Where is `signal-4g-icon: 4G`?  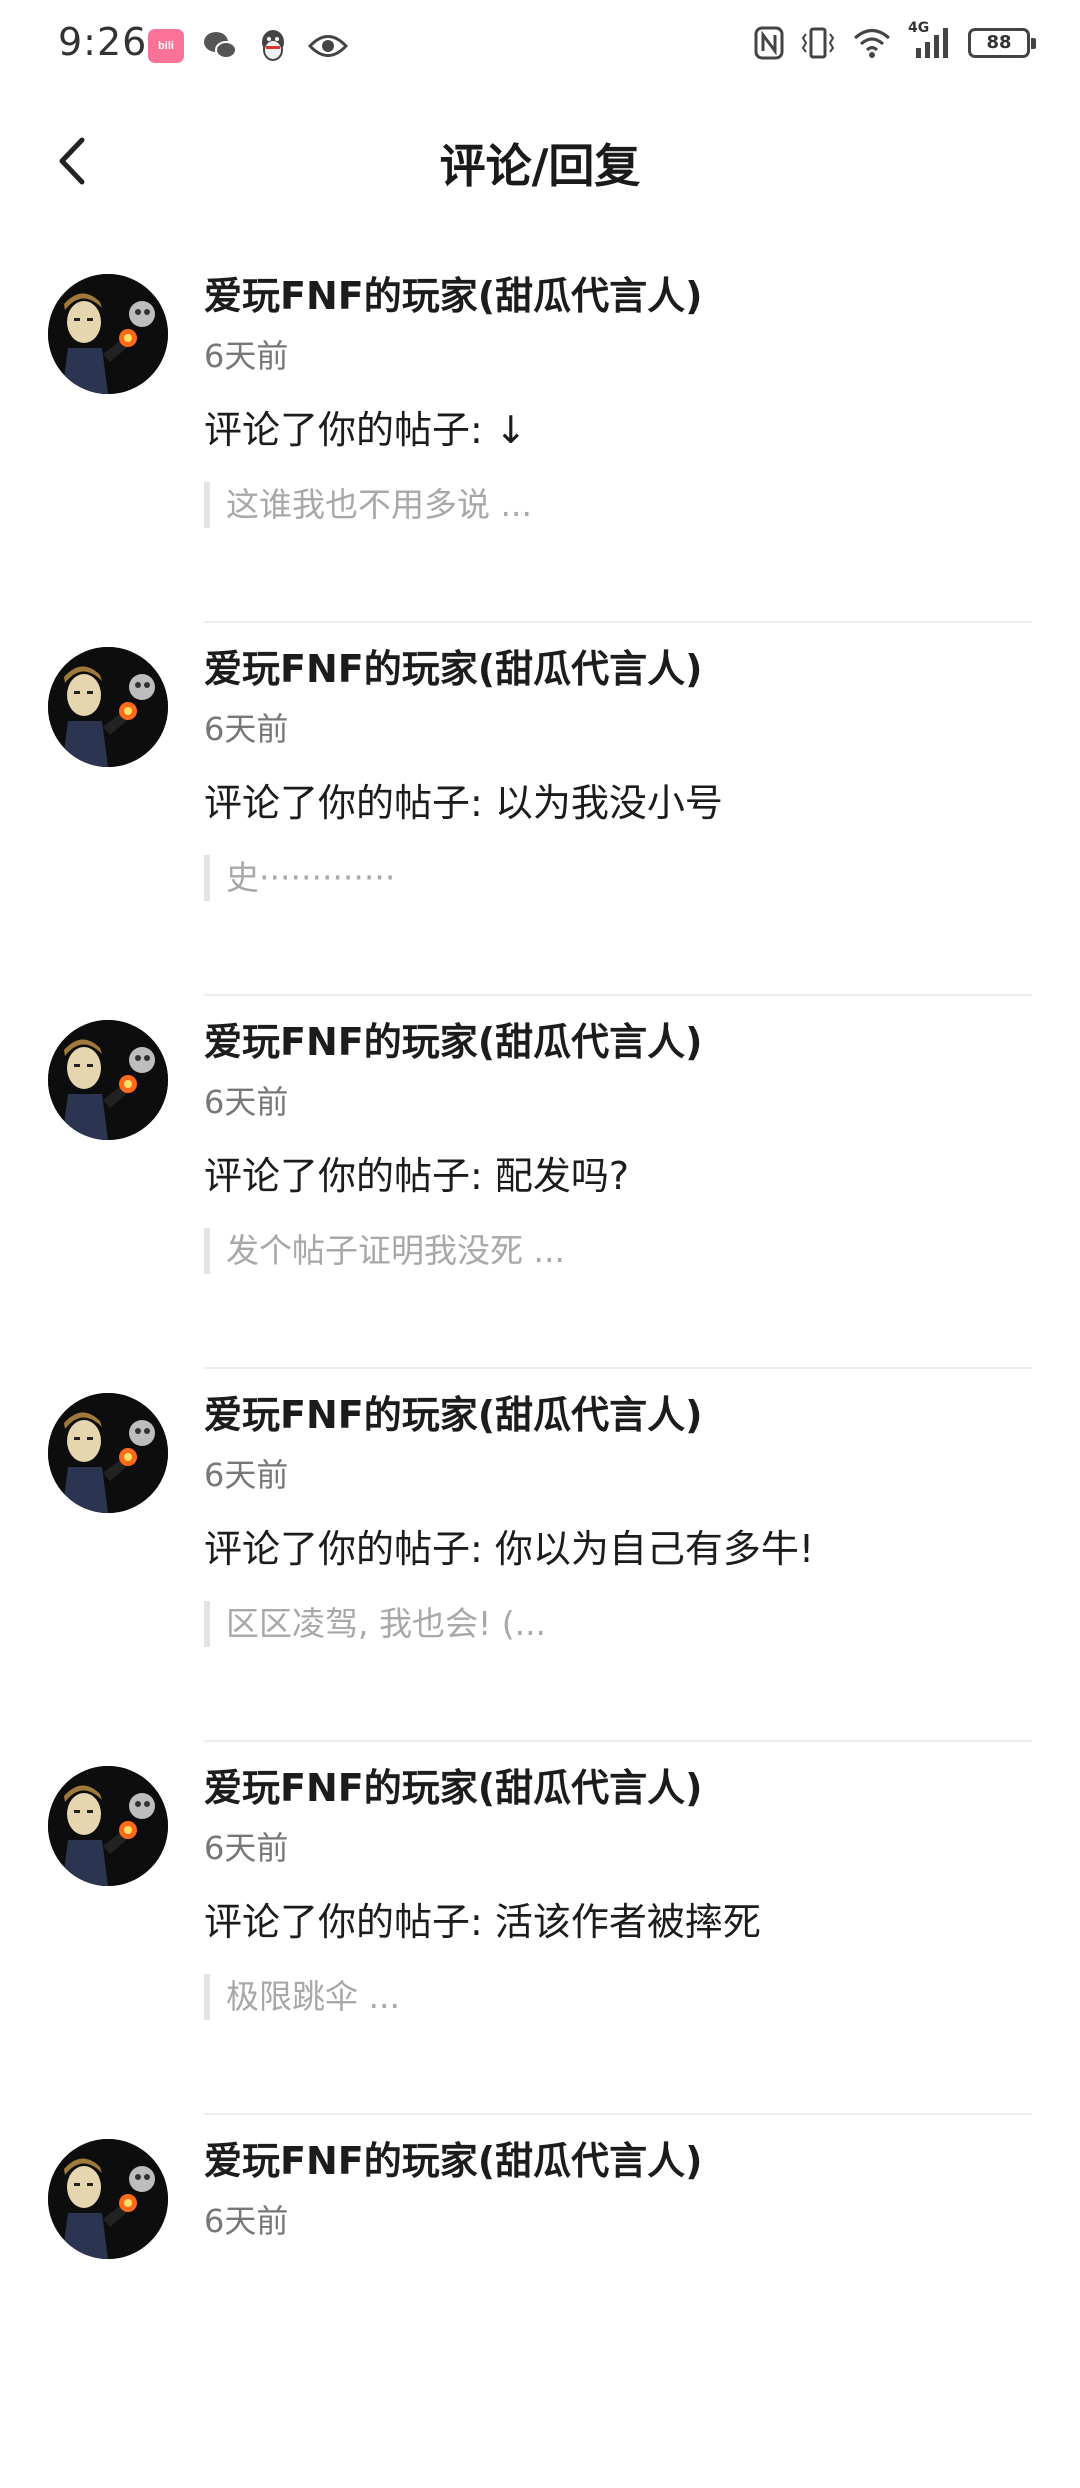
signal-4g-icon: 4G is located at coordinates (930, 40).